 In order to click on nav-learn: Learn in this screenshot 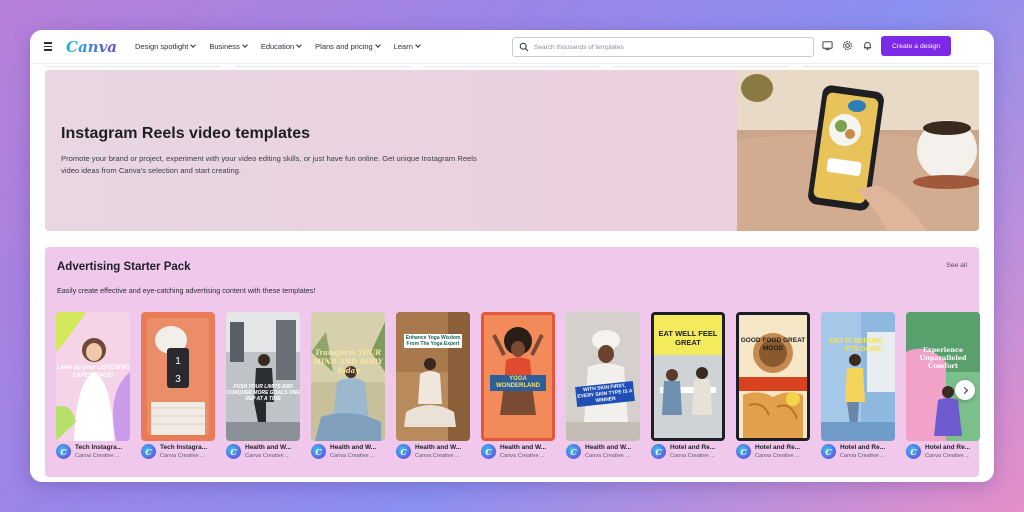, I will do `click(407, 46)`.